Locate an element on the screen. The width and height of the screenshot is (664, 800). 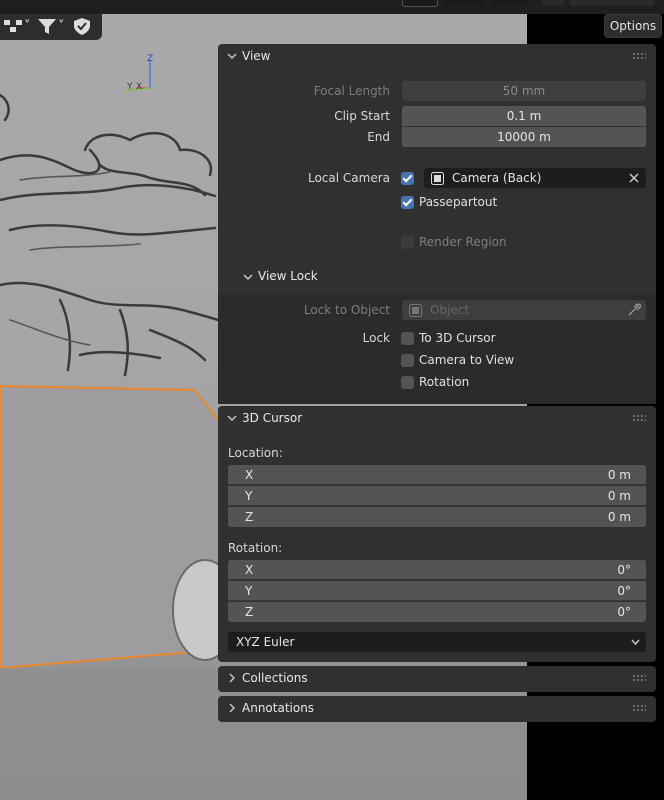
passepartout-checkbox is located at coordinates (407, 202).